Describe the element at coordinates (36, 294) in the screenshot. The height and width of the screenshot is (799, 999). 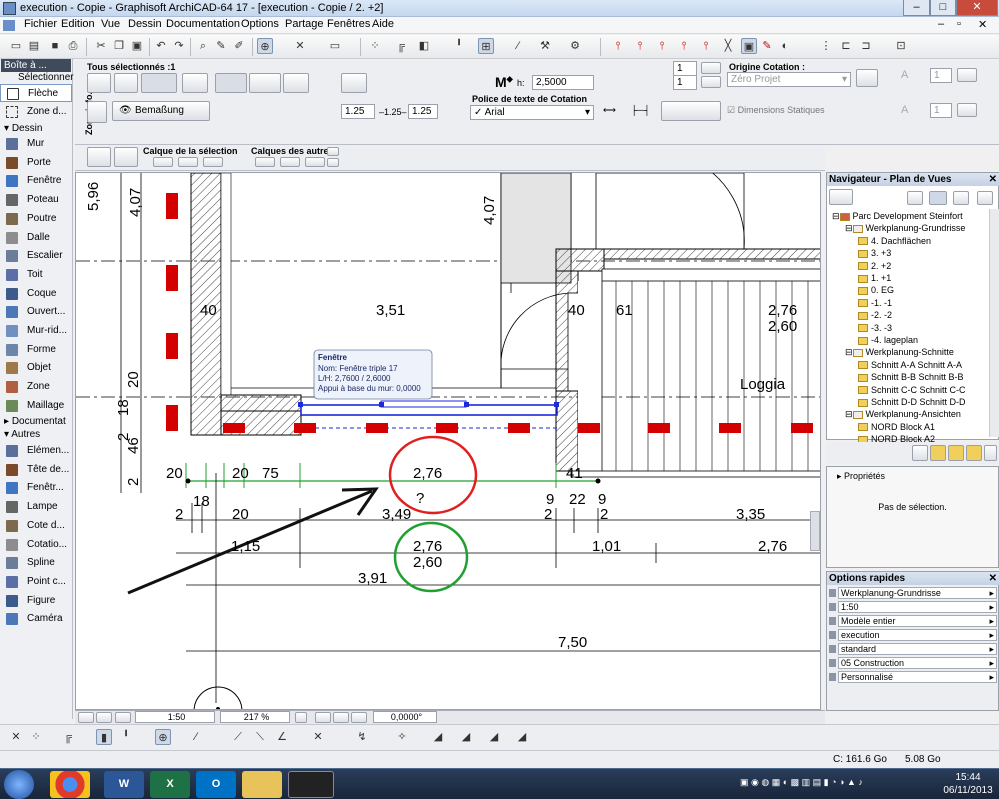
I see `tool-coque: Coque` at that location.